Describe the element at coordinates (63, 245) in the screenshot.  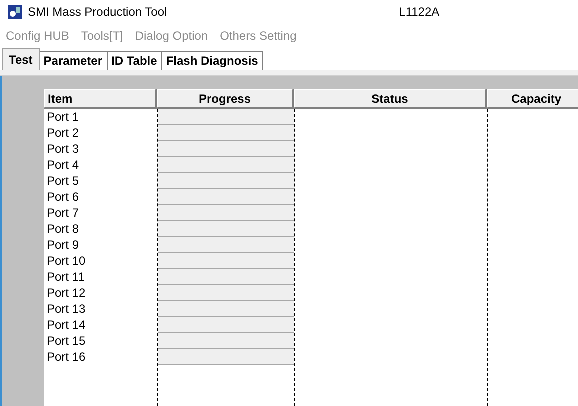
I see `table-cell-text: Port 9` at that location.